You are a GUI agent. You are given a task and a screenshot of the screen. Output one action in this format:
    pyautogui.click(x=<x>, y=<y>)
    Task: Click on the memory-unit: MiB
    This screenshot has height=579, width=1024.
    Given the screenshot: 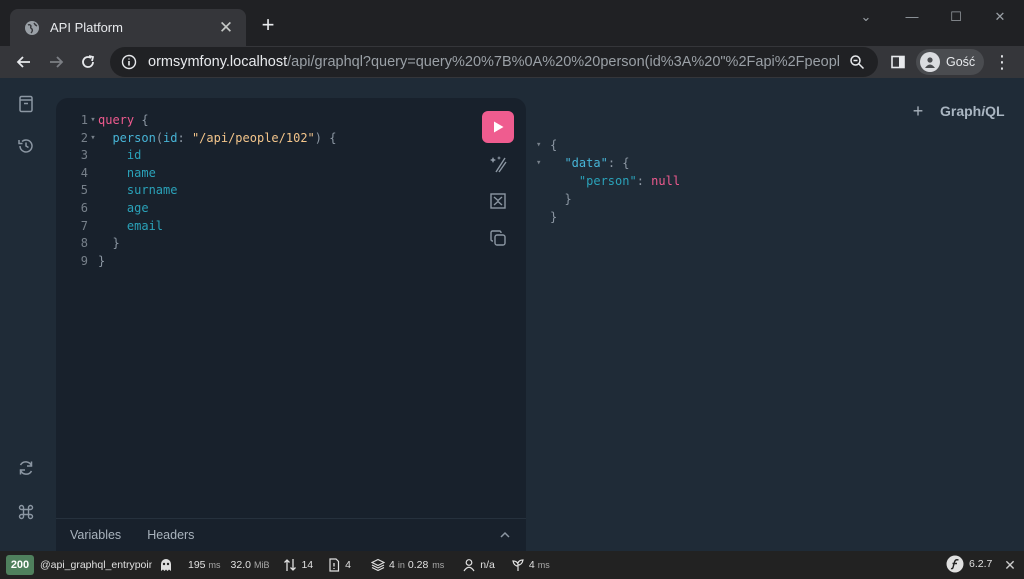 What is the action you would take?
    pyautogui.click(x=261, y=565)
    